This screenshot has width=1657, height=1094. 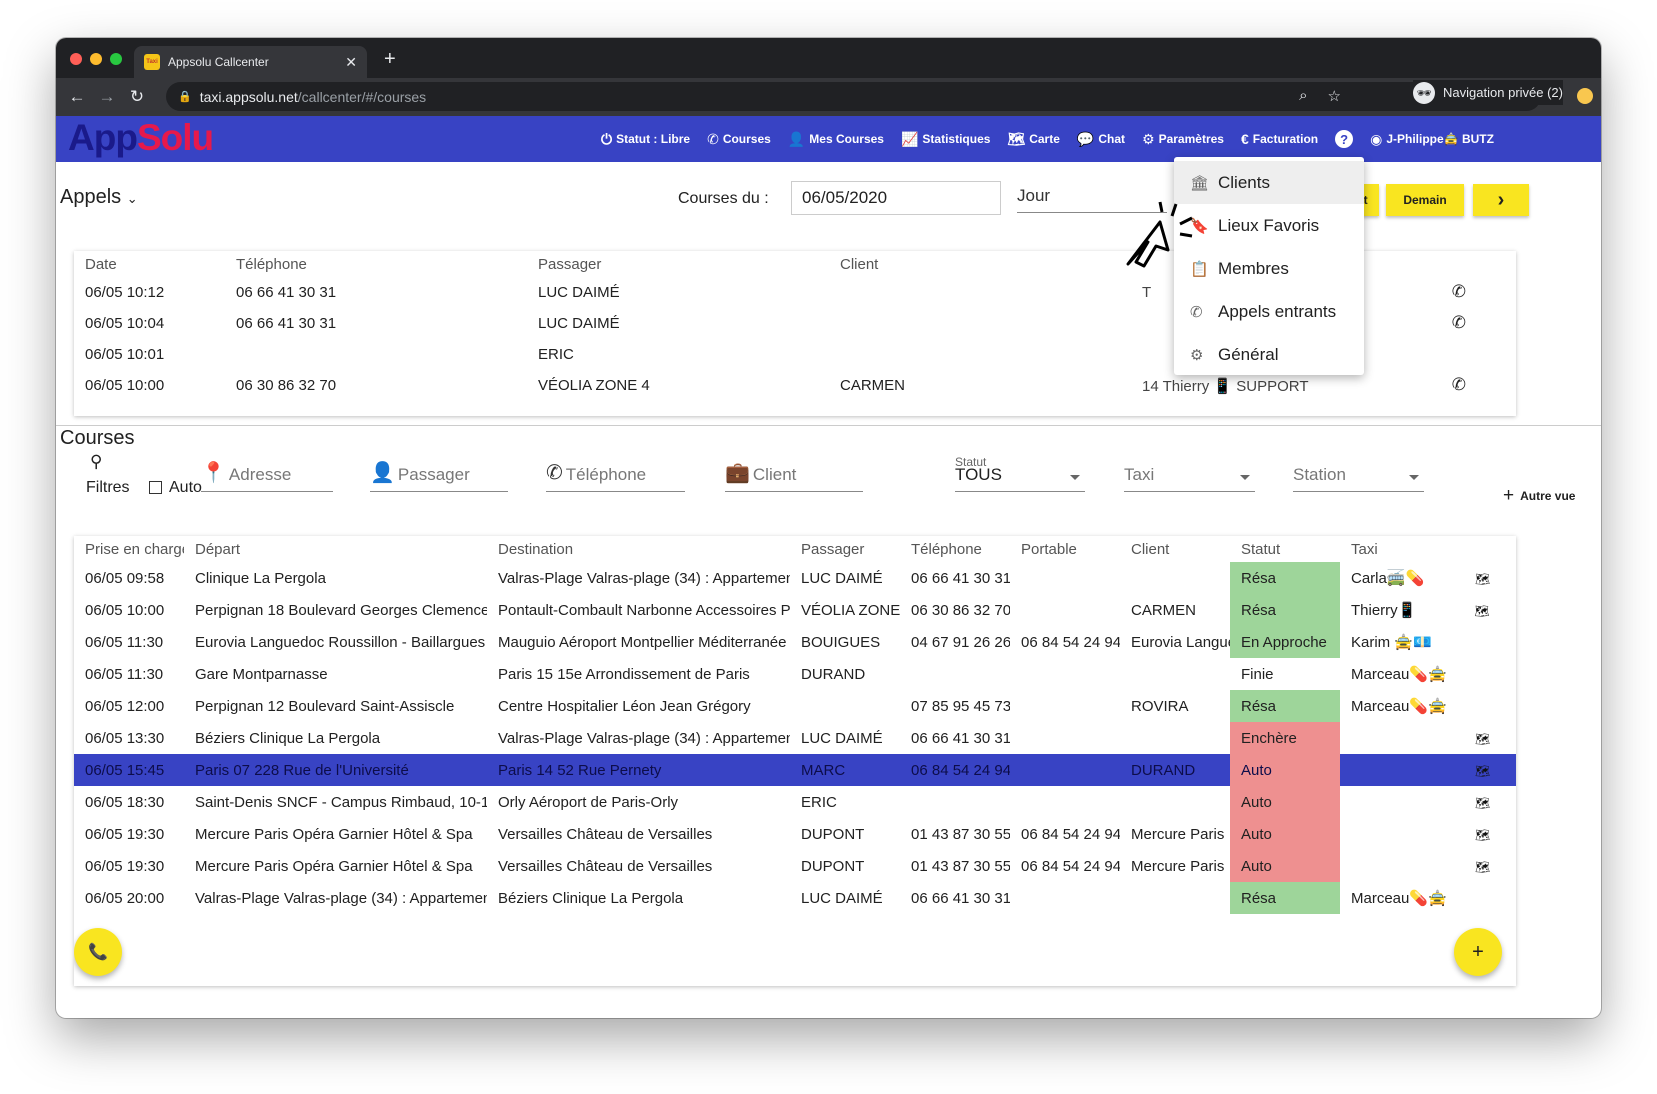 What do you see at coordinates (794, 475) in the screenshot?
I see `client-filter: 💼 Client` at bounding box center [794, 475].